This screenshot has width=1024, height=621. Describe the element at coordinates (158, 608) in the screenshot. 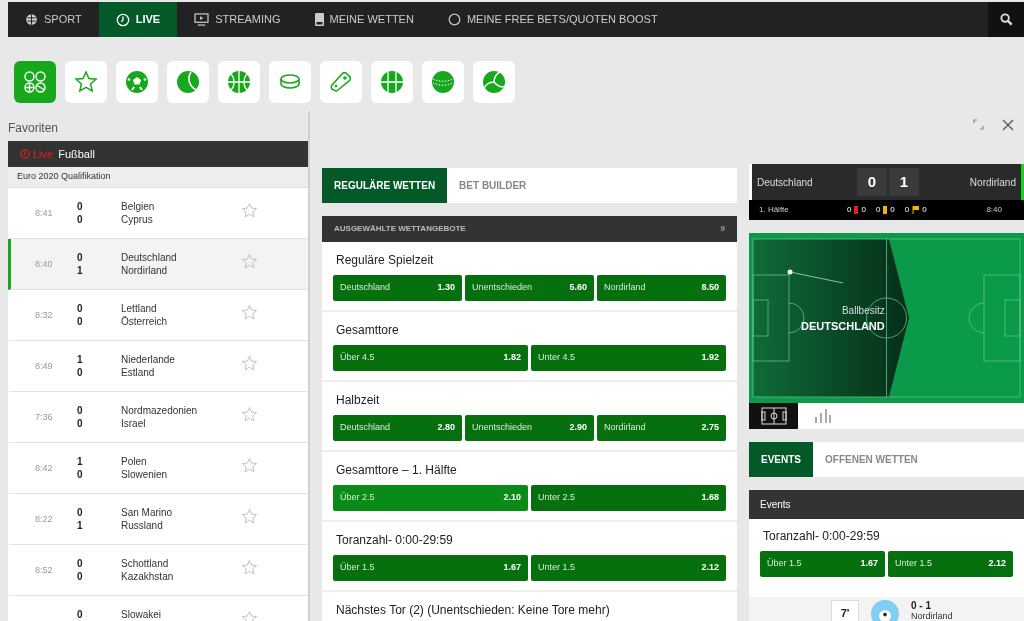

I see `match-row: 0 Slowakei` at that location.